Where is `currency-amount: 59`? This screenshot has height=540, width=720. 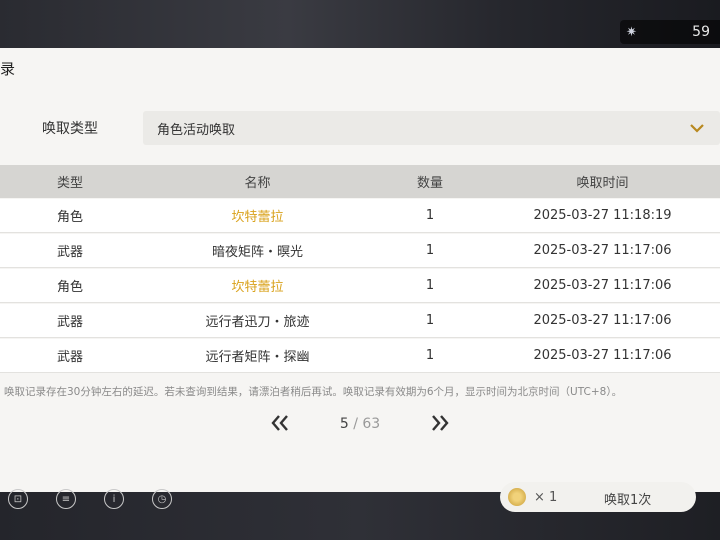
currency-amount: 59 is located at coordinates (701, 32).